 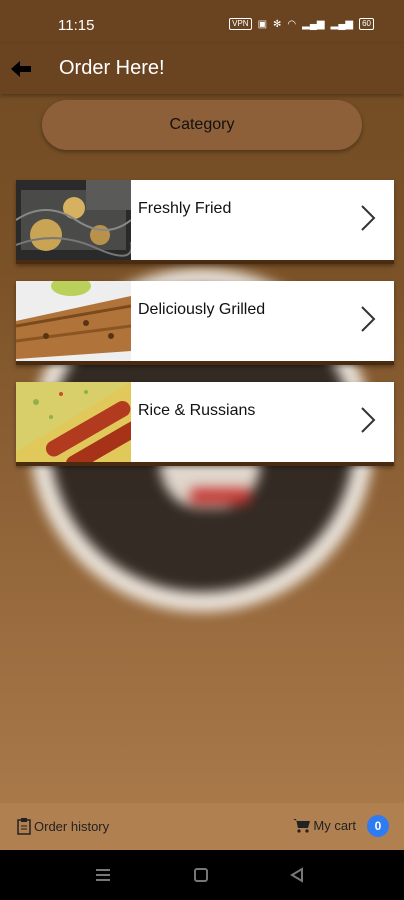 I want to click on category-button: Category, so click(x=202, y=125).